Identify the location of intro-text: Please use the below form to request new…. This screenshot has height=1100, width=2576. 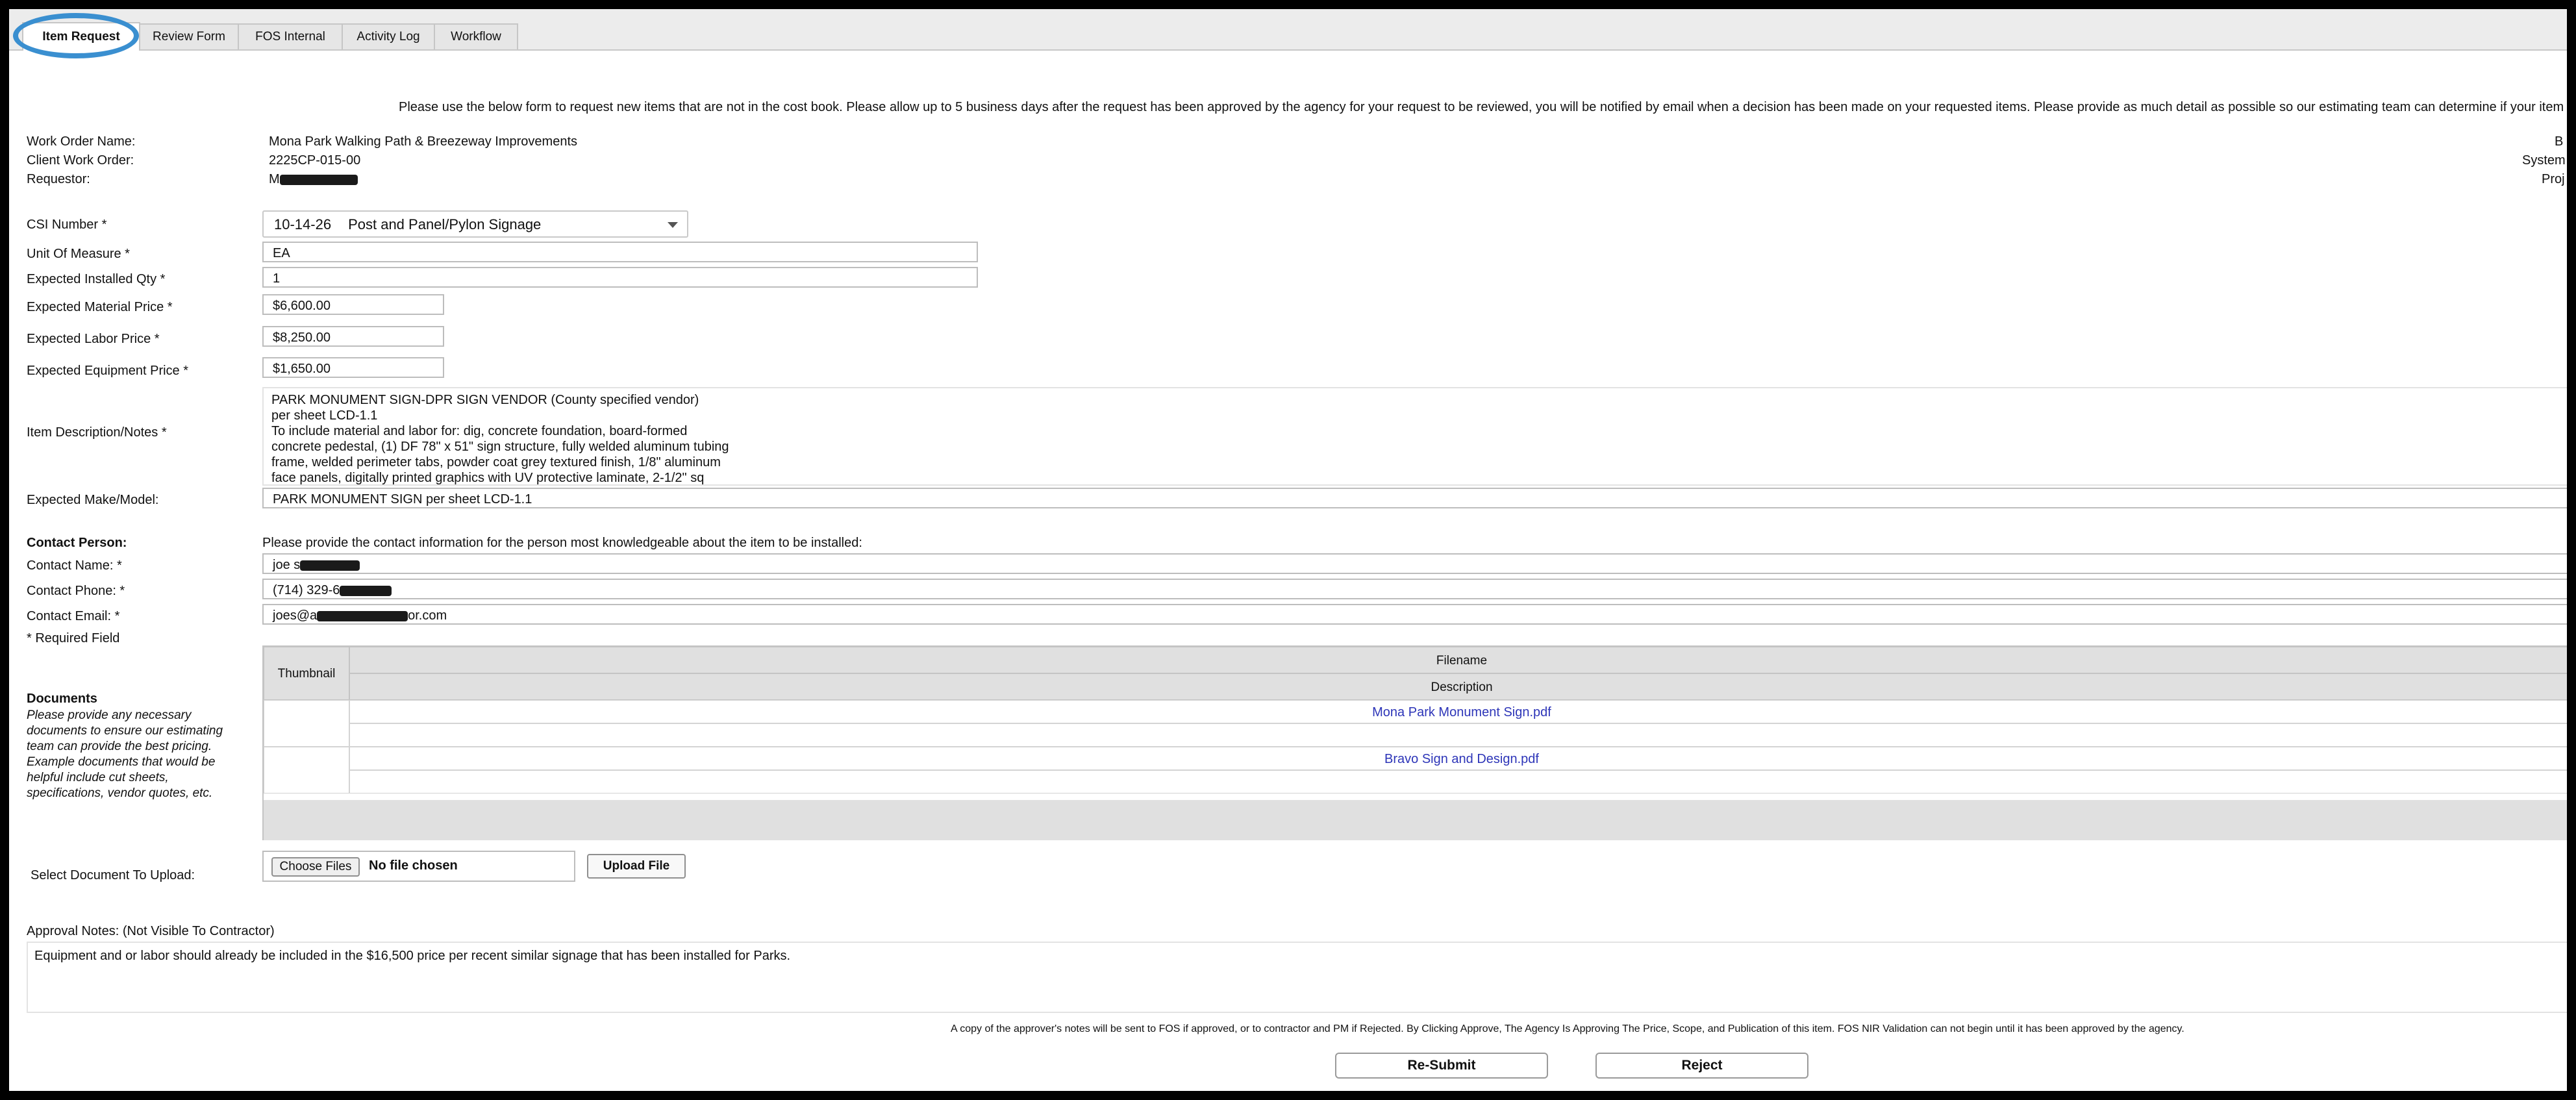
(1483, 107).